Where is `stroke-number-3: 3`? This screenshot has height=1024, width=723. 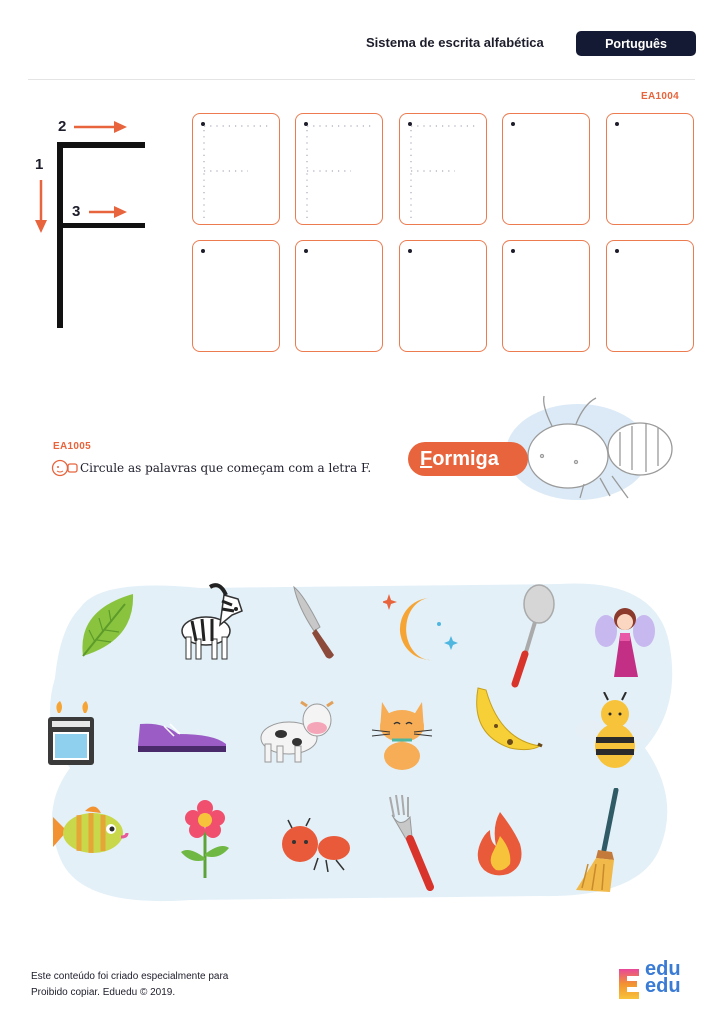 stroke-number-3: 3 is located at coordinates (76, 211).